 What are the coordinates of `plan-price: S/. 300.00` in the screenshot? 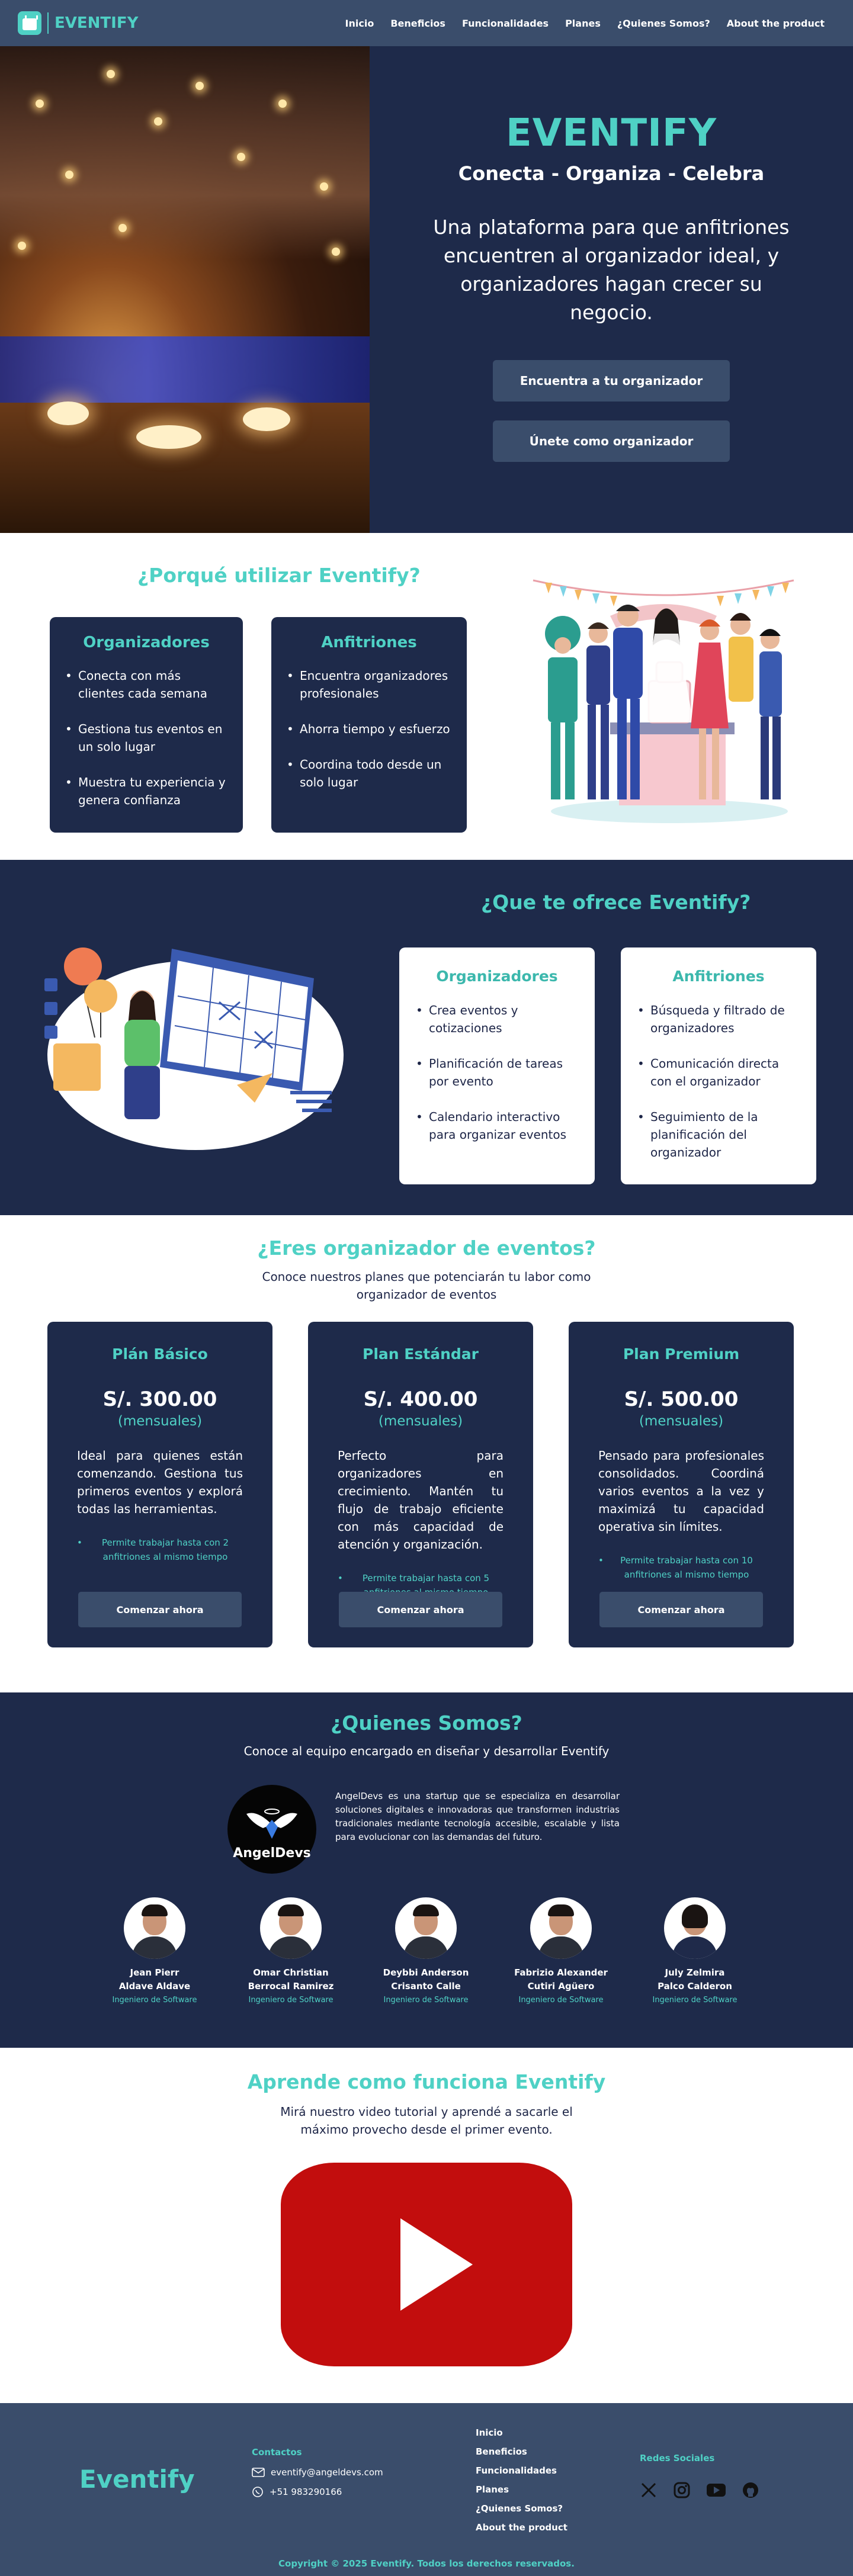 It's located at (160, 1399).